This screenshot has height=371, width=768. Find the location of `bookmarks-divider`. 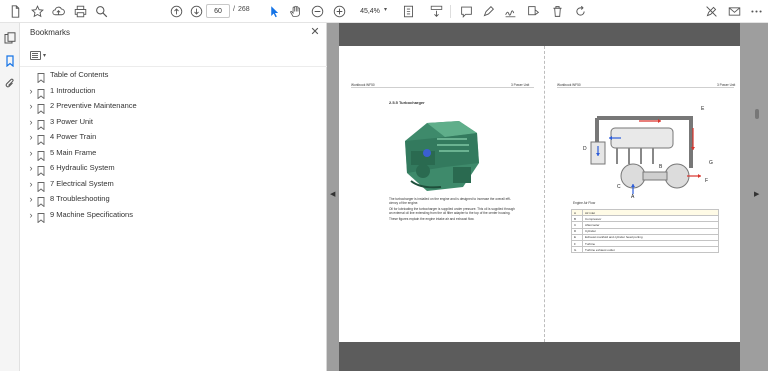

bookmarks-divider is located at coordinates (173, 66).